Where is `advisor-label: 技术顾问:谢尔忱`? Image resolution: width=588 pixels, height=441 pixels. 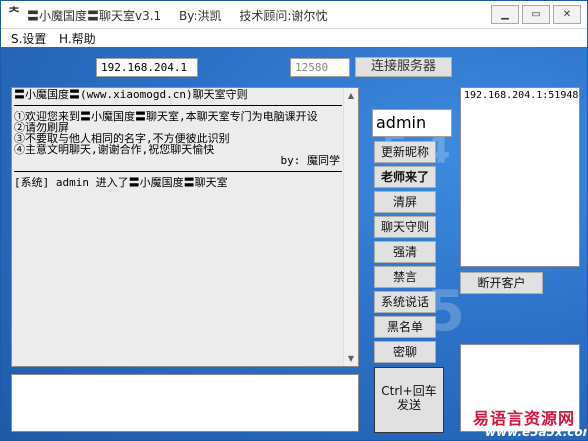
advisor-label: 技术顾问:谢尔忱 is located at coordinates (283, 16).